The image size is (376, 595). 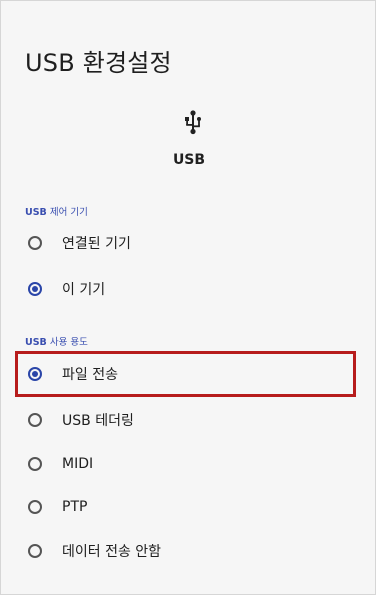 I want to click on section-header-text: 제어 기기, so click(x=67, y=212).